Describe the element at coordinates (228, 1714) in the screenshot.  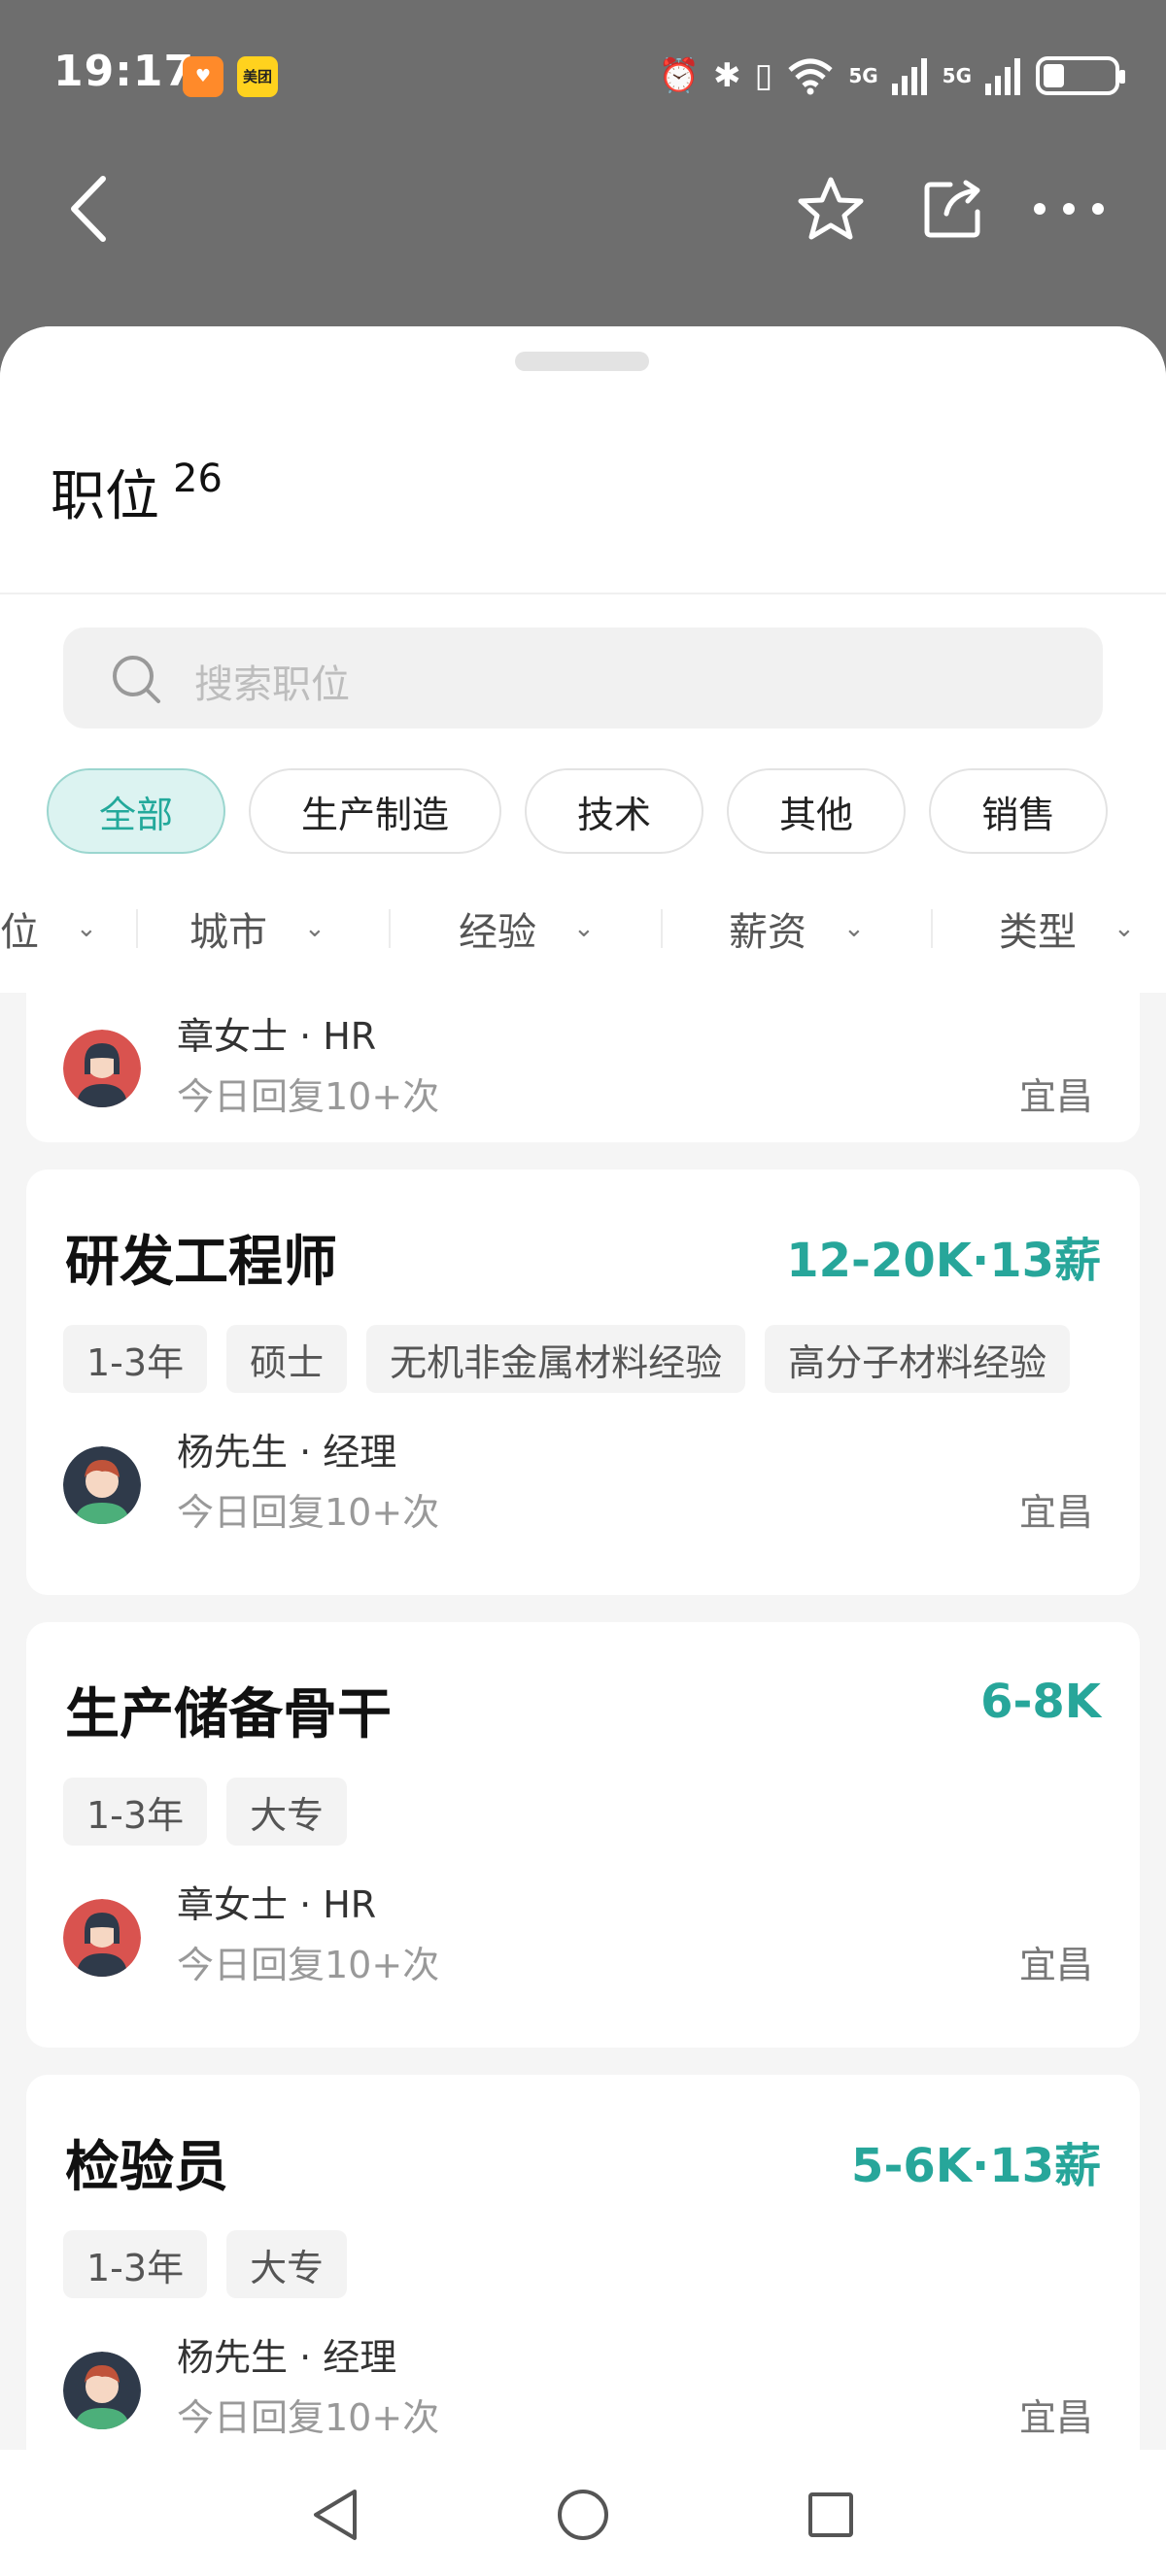
I see `job-title: 生产储备骨干` at that location.